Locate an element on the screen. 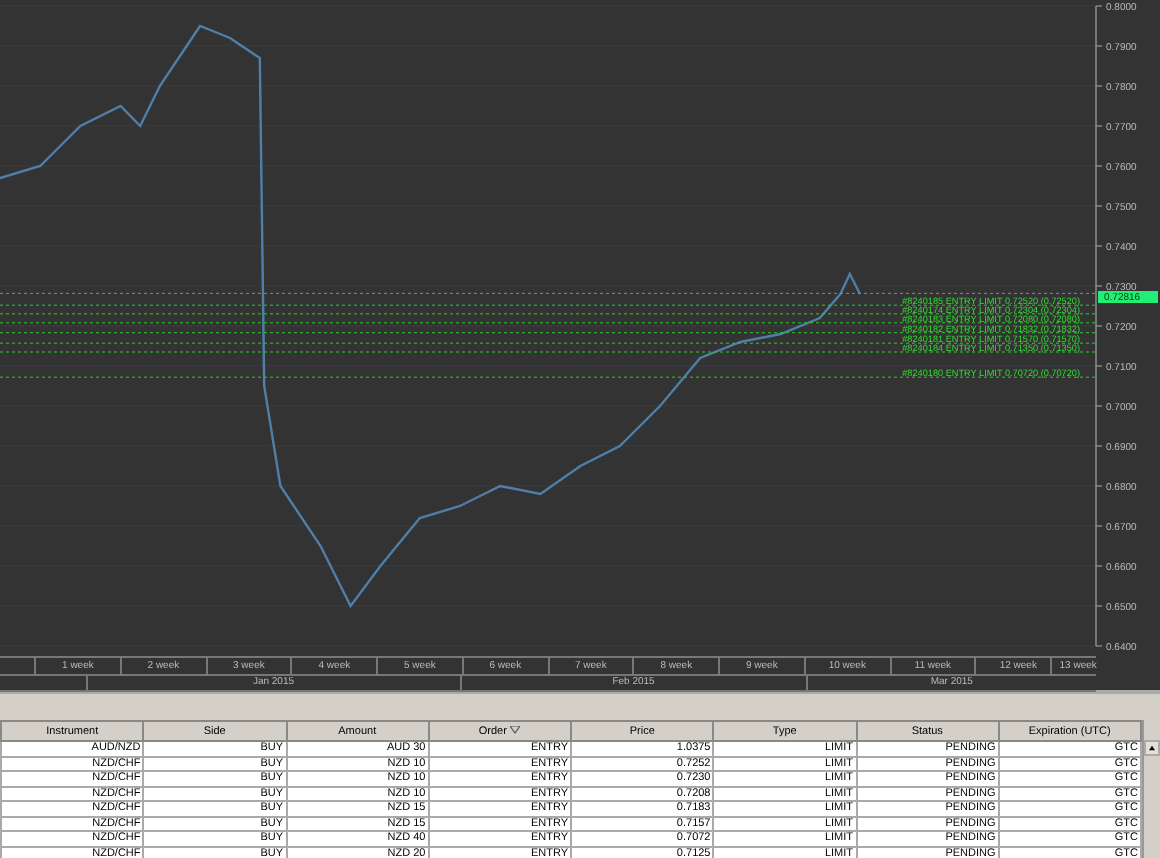 The height and width of the screenshot is (858, 1160). scroll-up-icon is located at coordinates (1152, 748).